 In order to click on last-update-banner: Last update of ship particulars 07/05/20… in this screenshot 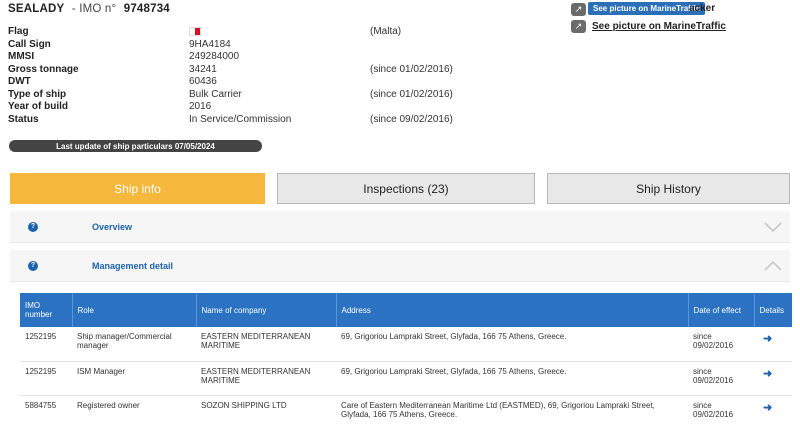, I will do `click(135, 146)`.